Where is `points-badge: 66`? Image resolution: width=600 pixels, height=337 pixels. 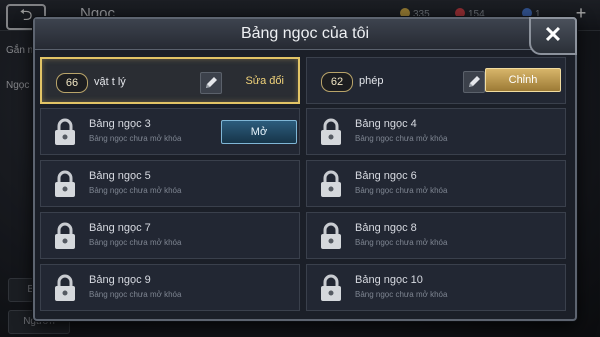
points-badge: 66 is located at coordinates (72, 83).